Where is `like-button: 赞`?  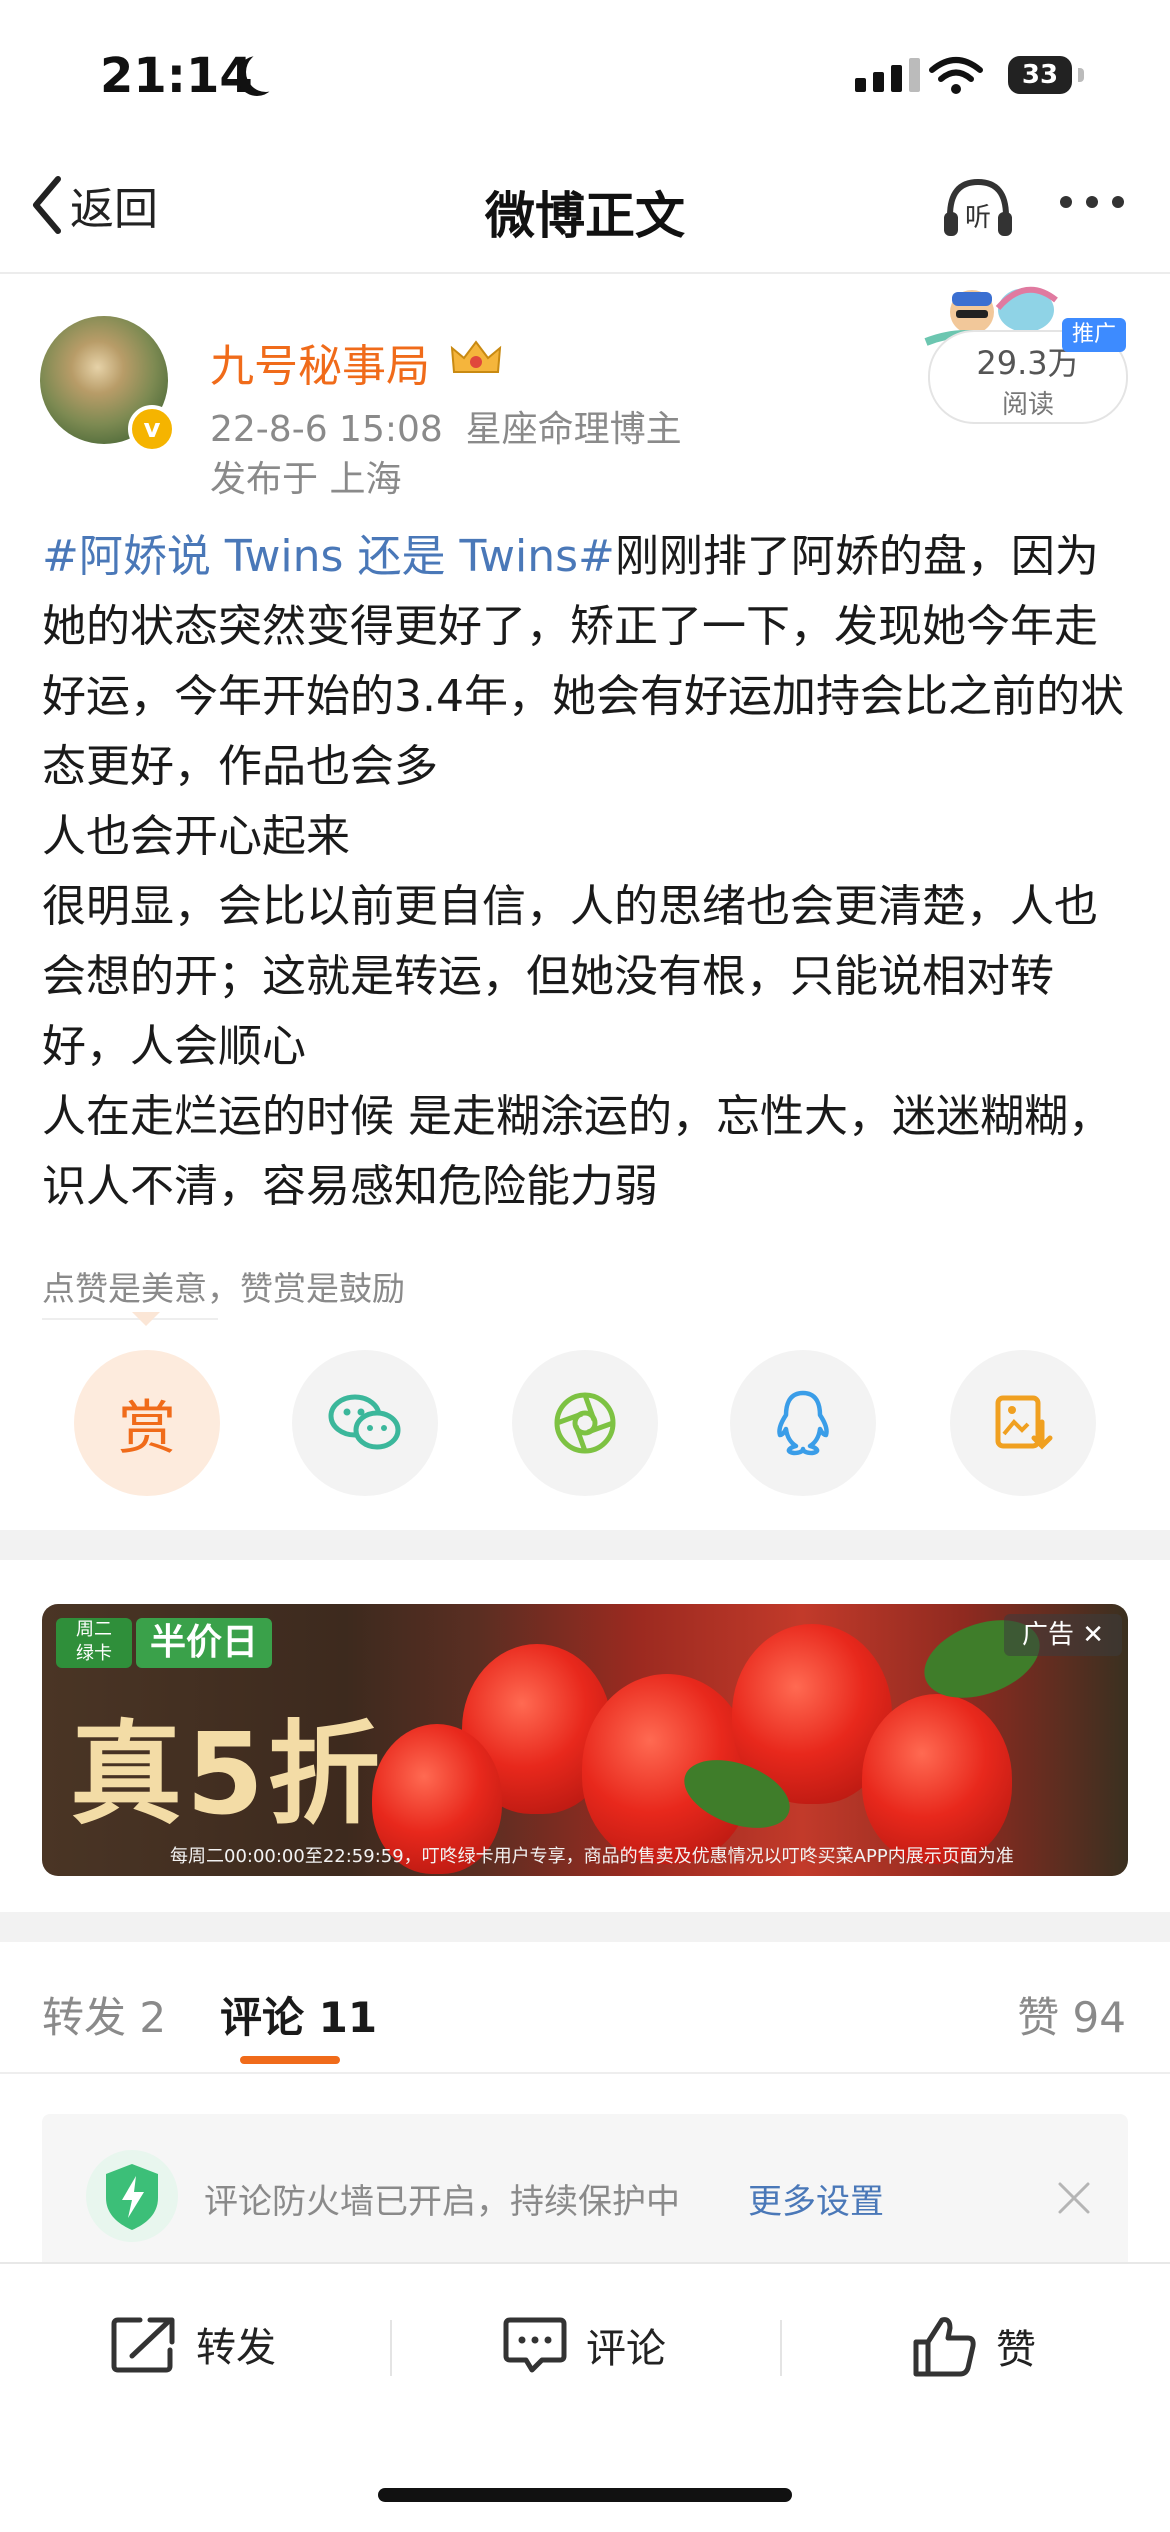 like-button: 赞 is located at coordinates (974, 2346).